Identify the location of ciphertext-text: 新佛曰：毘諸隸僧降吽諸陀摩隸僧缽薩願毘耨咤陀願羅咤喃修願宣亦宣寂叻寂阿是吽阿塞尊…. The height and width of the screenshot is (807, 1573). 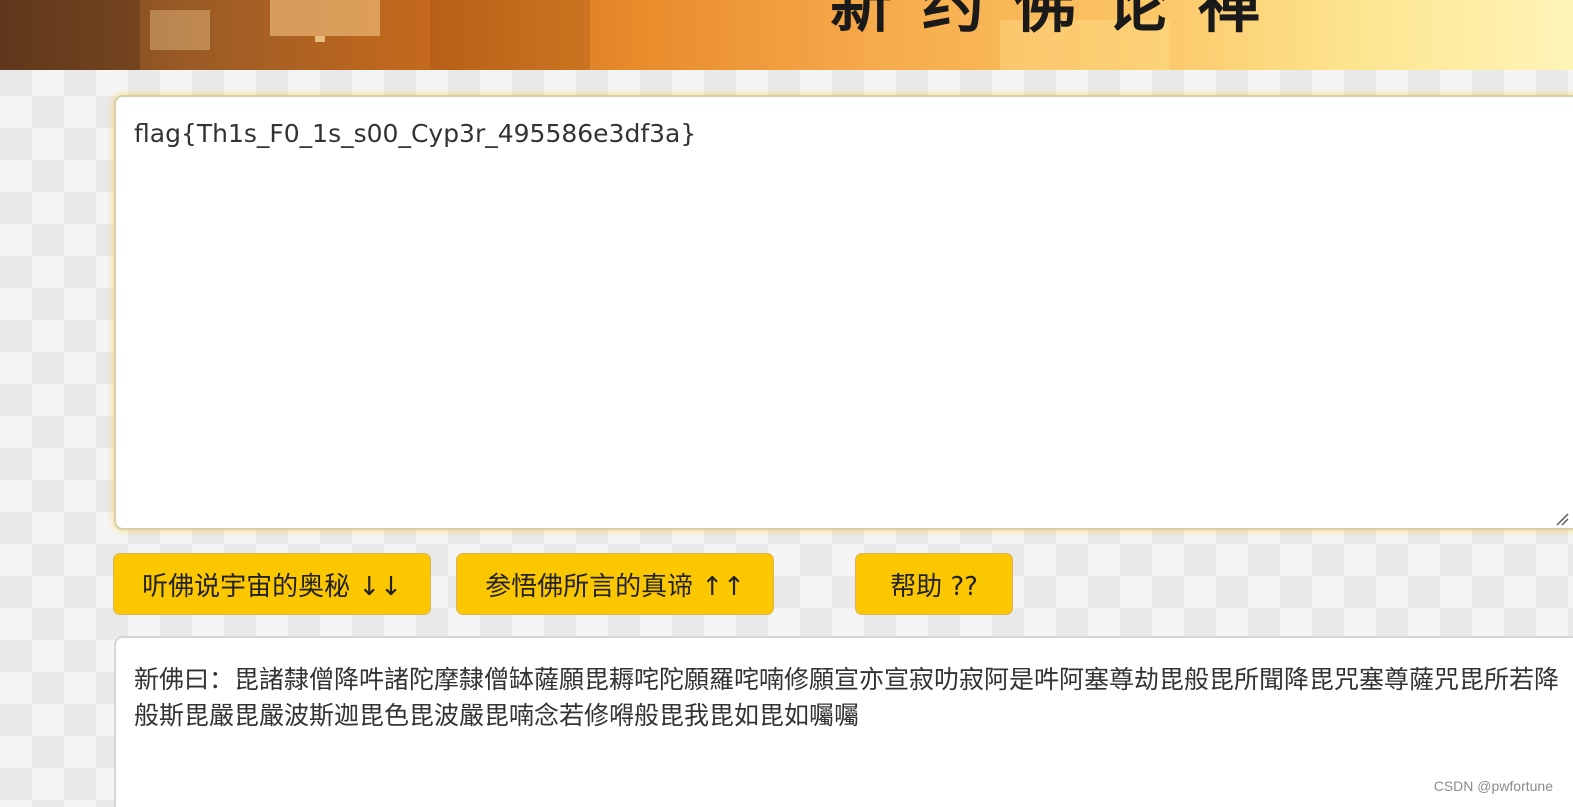
(847, 697).